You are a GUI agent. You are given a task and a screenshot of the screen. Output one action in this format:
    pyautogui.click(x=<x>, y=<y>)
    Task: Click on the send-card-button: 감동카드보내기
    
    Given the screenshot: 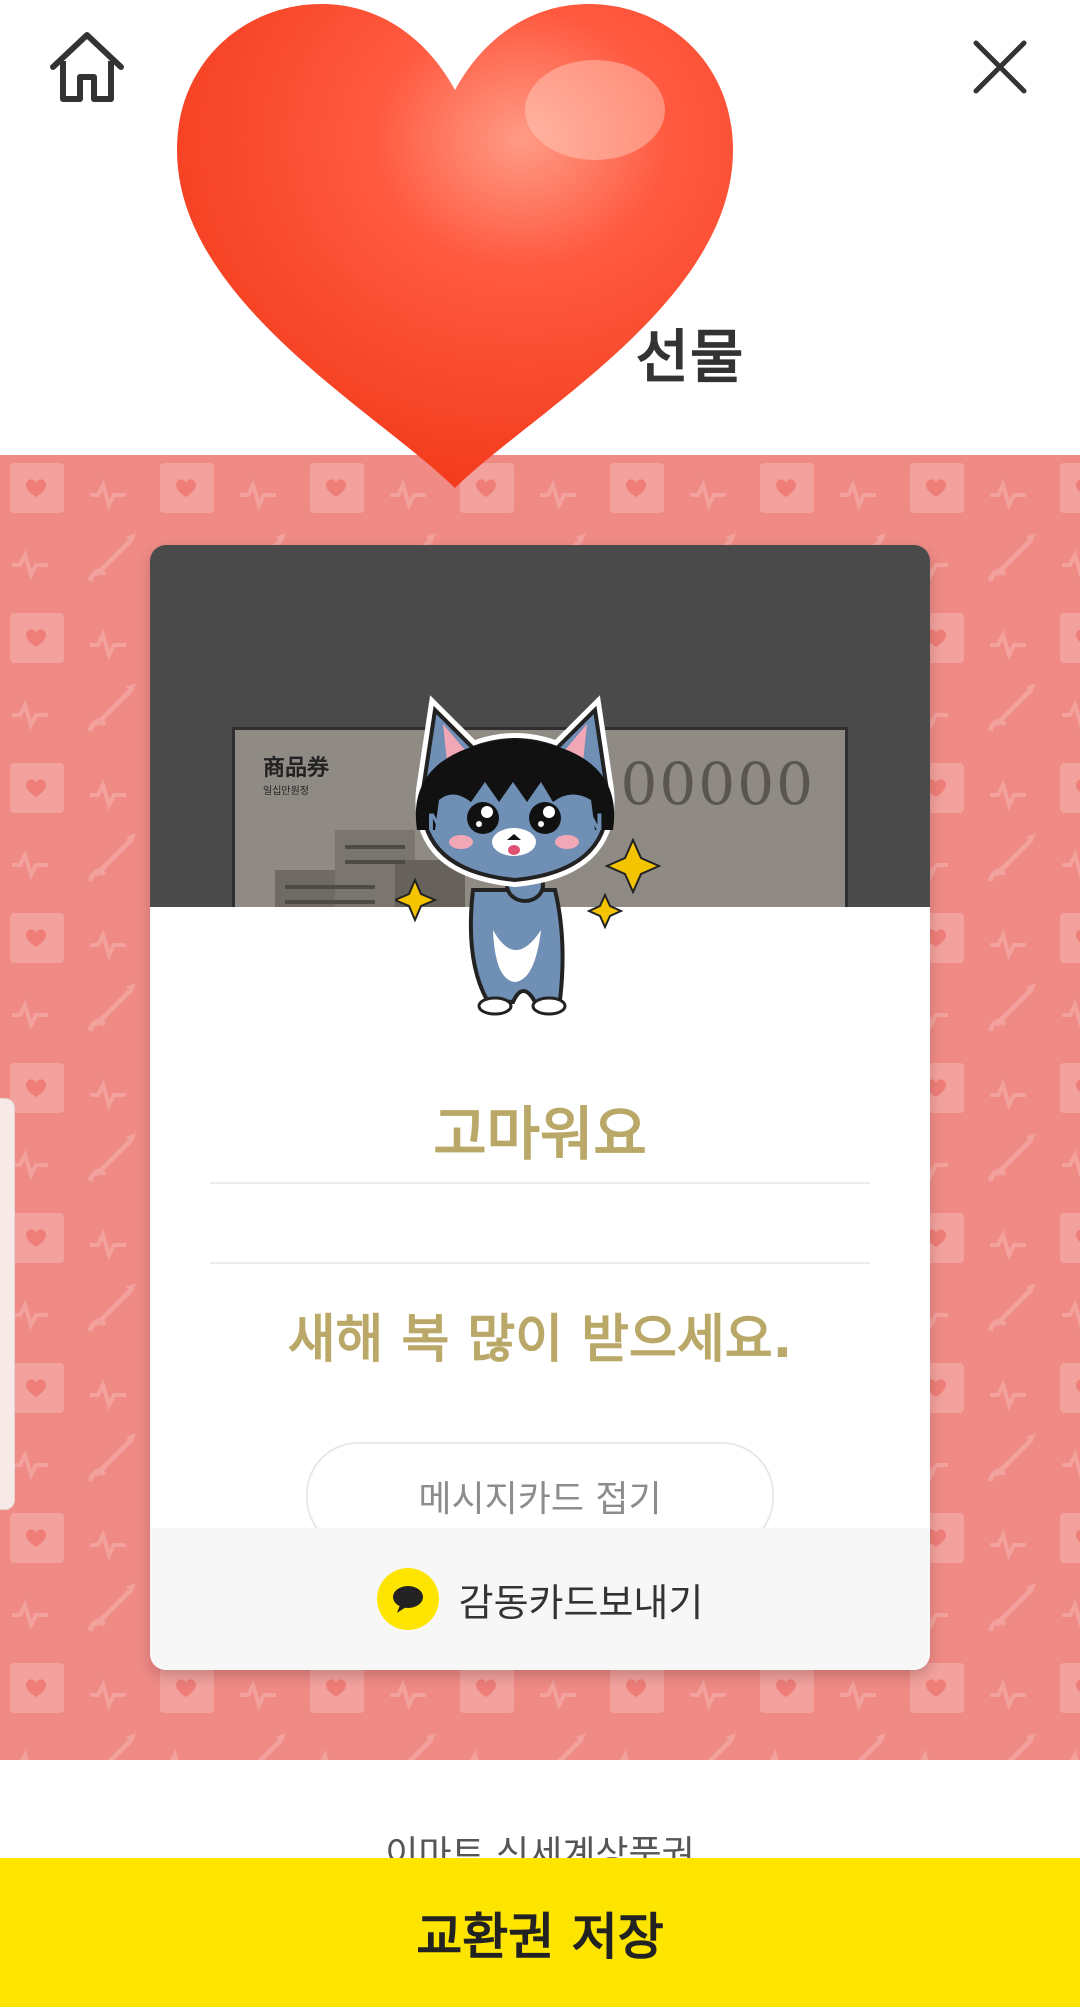 What is the action you would take?
    pyautogui.click(x=540, y=1599)
    